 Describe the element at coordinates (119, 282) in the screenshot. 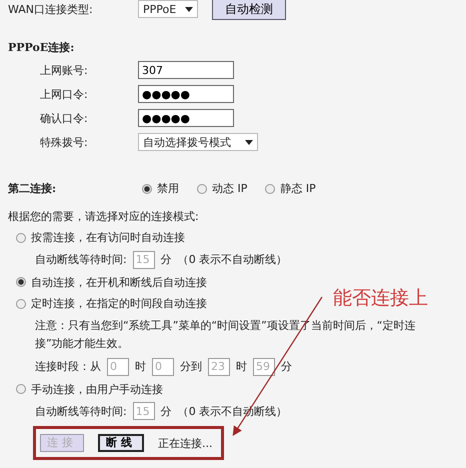

I see `option-label: 自动连接，在开机和断线后自动连接` at that location.